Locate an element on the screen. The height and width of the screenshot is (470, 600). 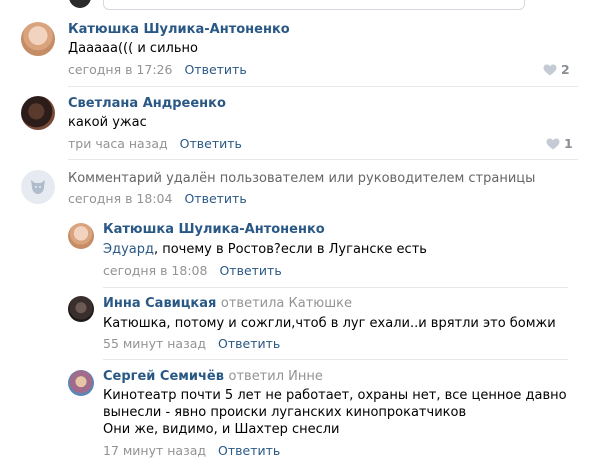
reply-meta: сегодня в 18:08 Ответить is located at coordinates (192, 270).